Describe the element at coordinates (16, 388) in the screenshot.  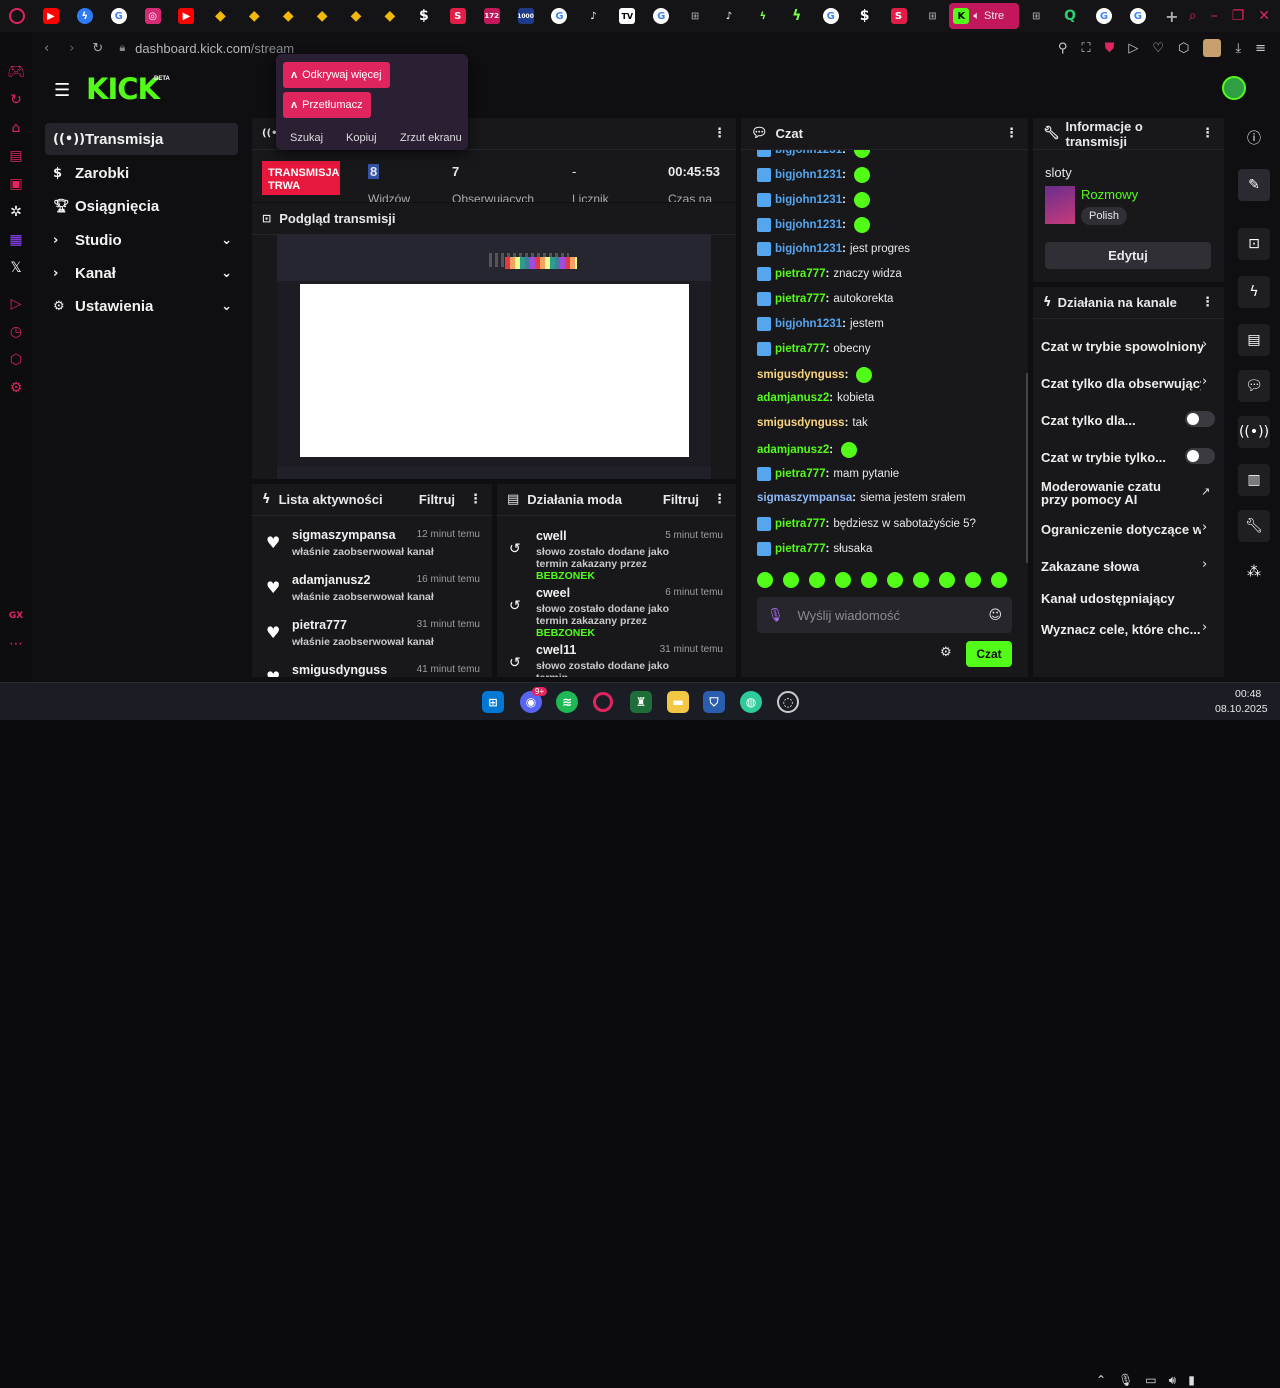
I see `settings-icon: ⚙` at that location.